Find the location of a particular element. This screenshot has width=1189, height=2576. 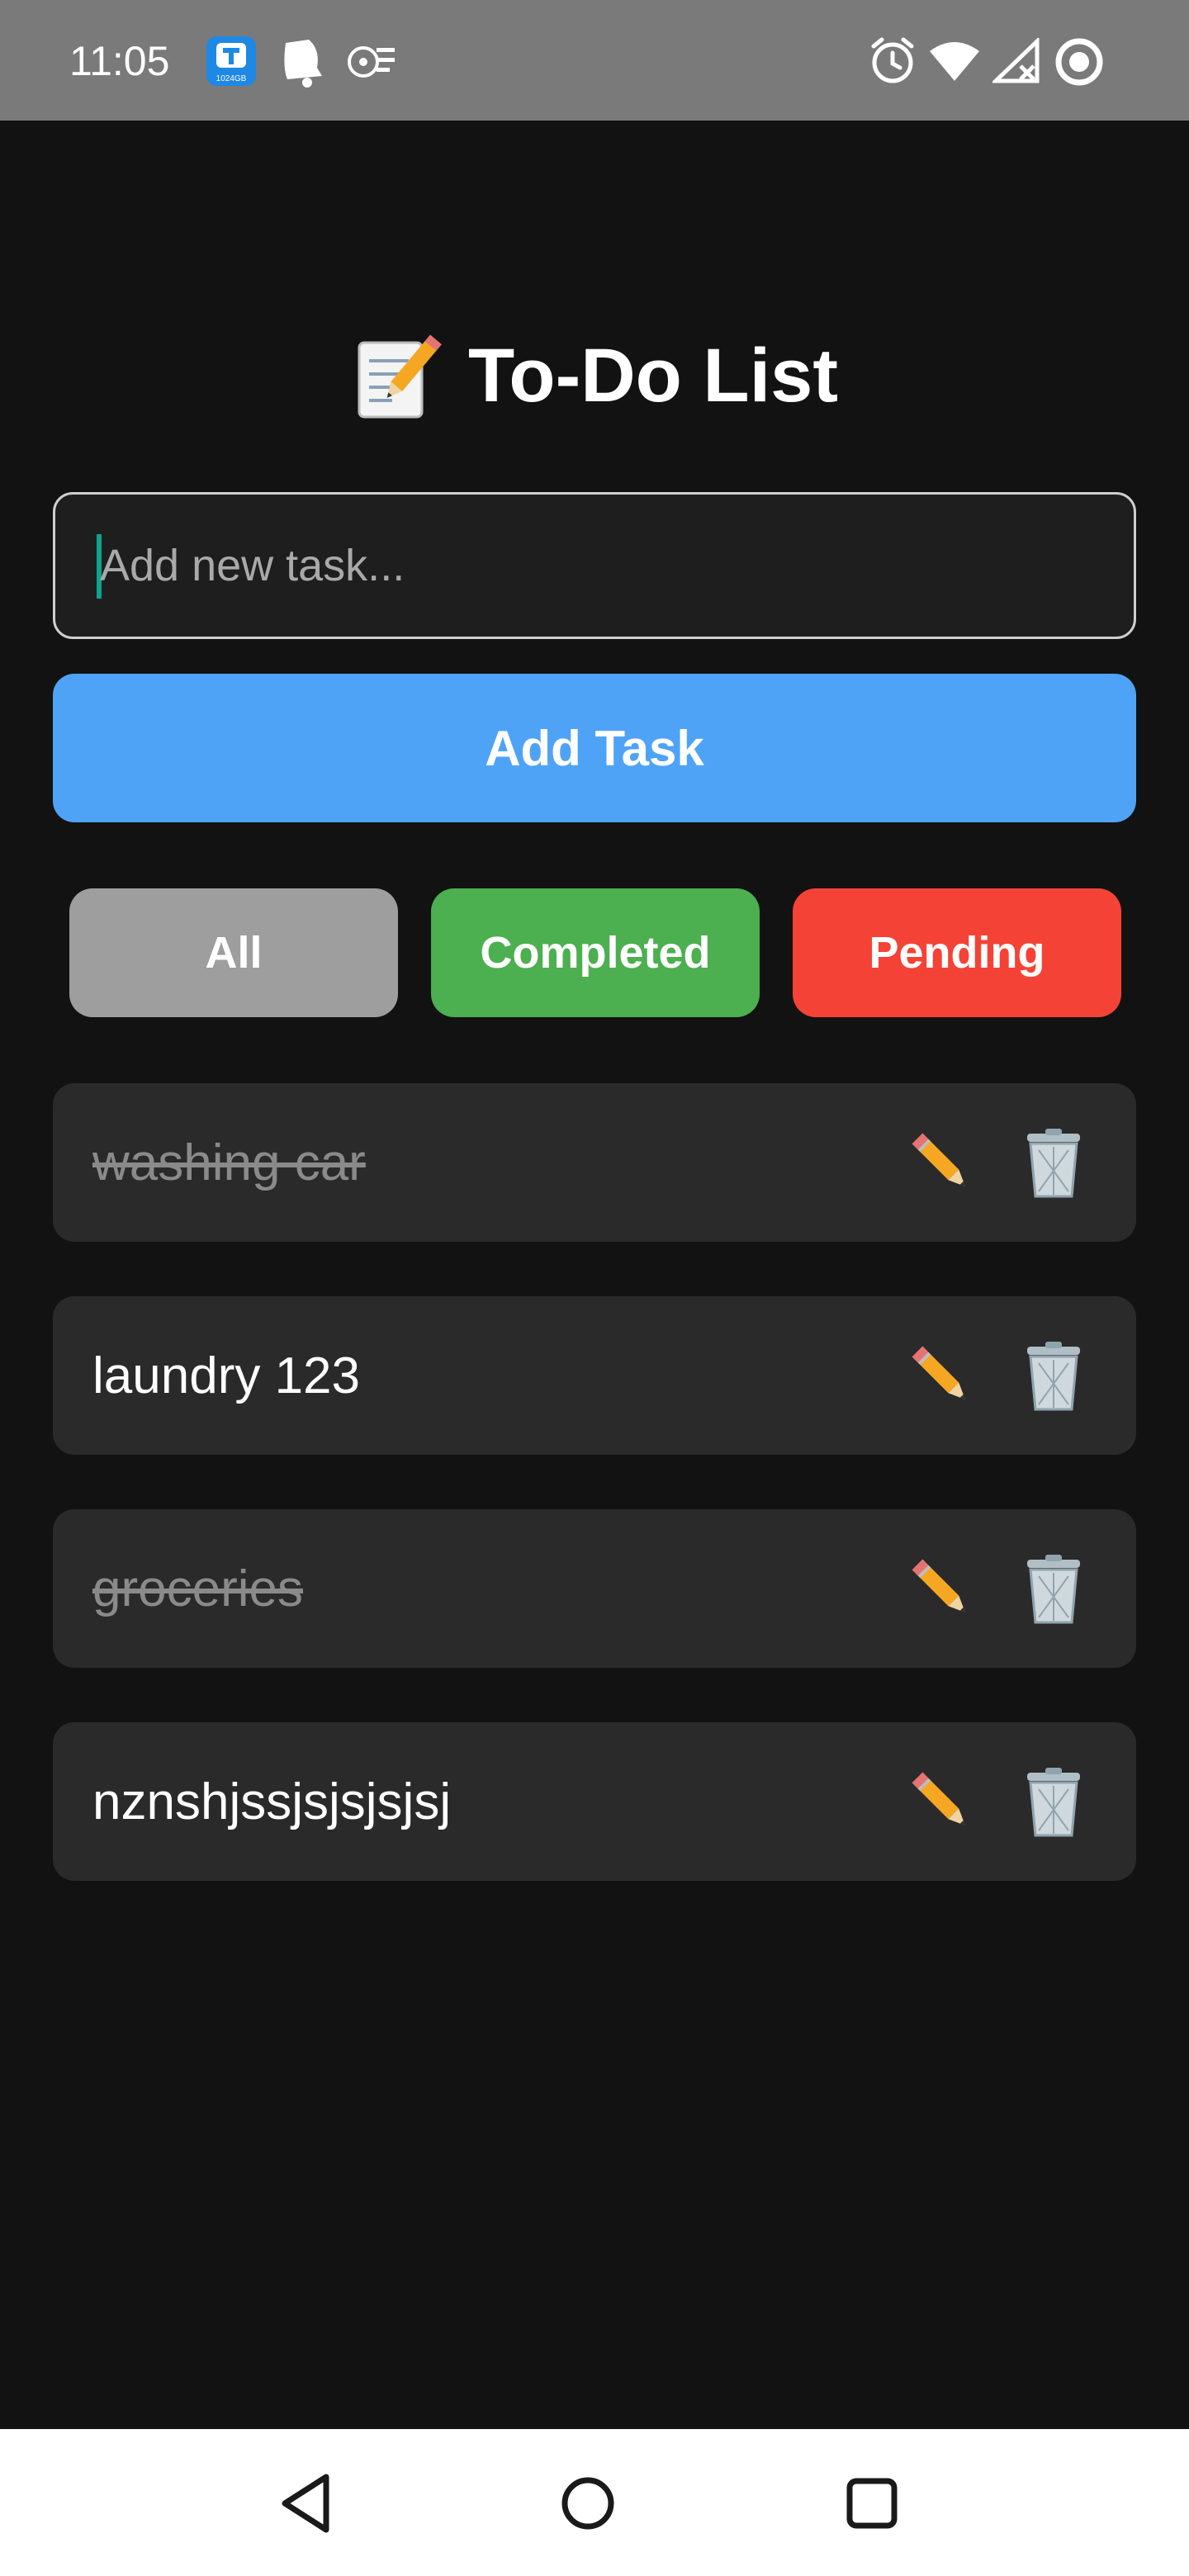

status-time: 11:05 is located at coordinates (119, 61).